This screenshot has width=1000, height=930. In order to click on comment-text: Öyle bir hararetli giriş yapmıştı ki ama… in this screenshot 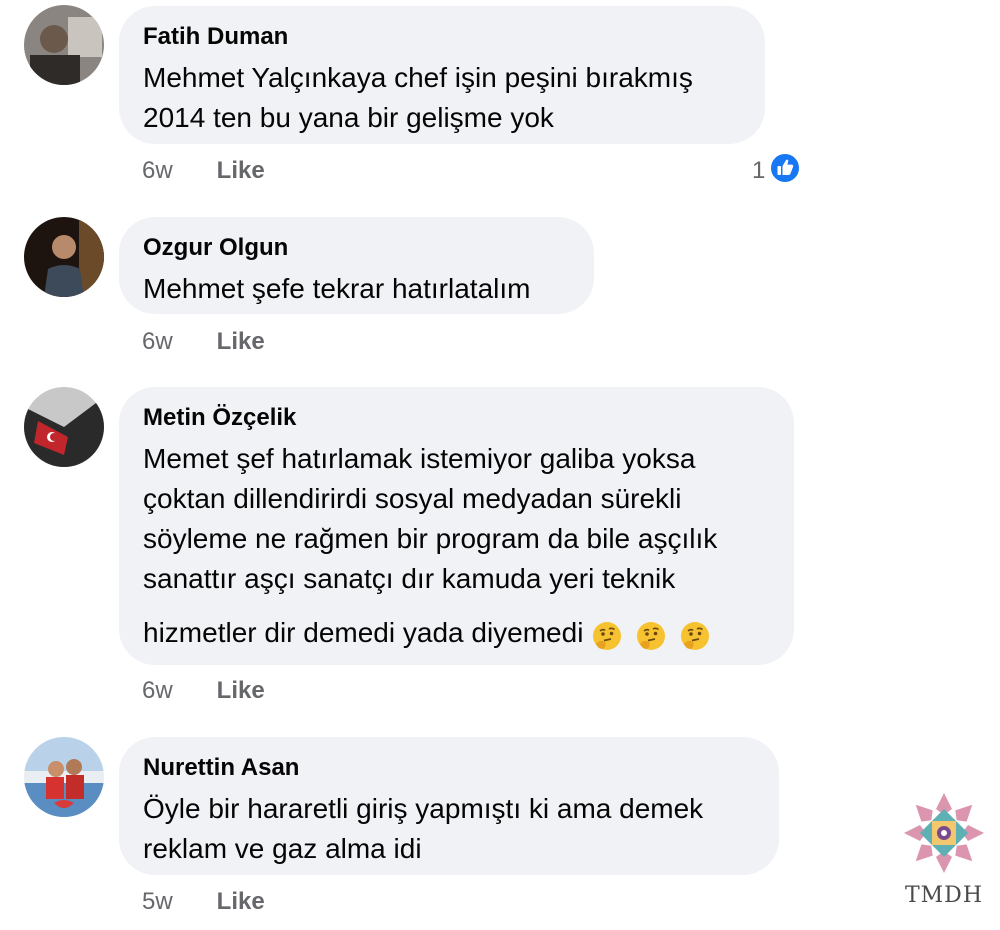, I will do `click(423, 828)`.